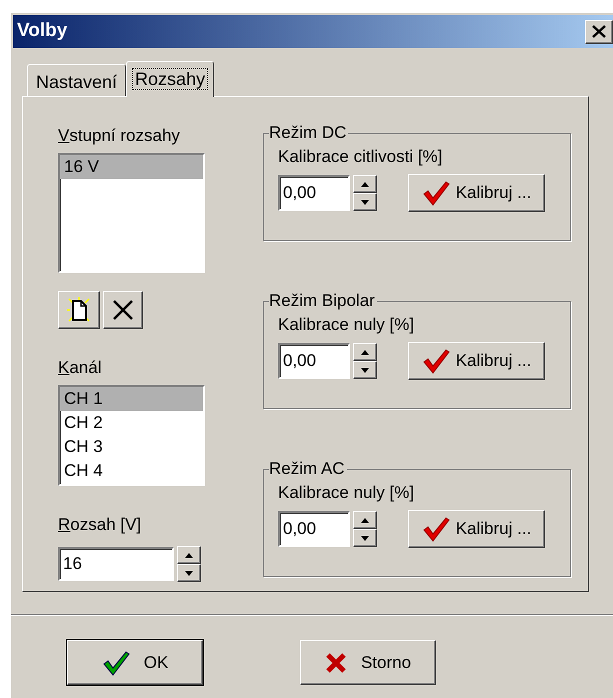 This screenshot has height=698, width=613. What do you see at coordinates (368, 662) in the screenshot?
I see `cancel-button: Storno` at bounding box center [368, 662].